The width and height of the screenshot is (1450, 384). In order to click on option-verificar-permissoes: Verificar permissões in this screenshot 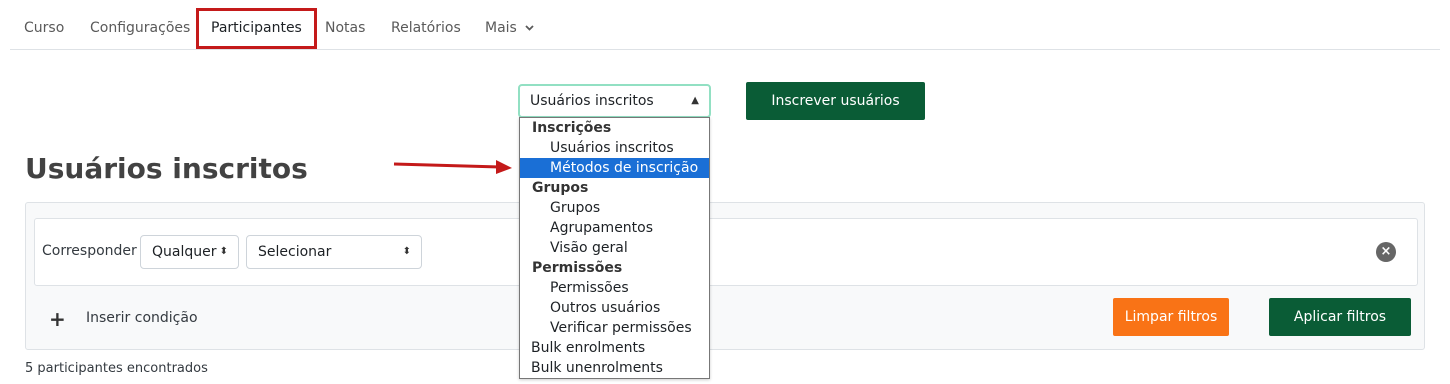, I will do `click(614, 328)`.